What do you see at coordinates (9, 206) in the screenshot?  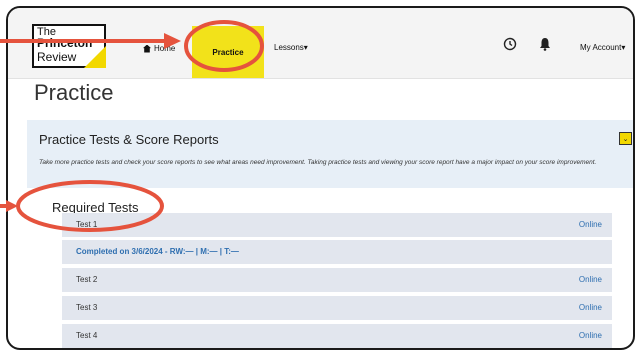 I see `arrow-to-required-tests-icon` at bounding box center [9, 206].